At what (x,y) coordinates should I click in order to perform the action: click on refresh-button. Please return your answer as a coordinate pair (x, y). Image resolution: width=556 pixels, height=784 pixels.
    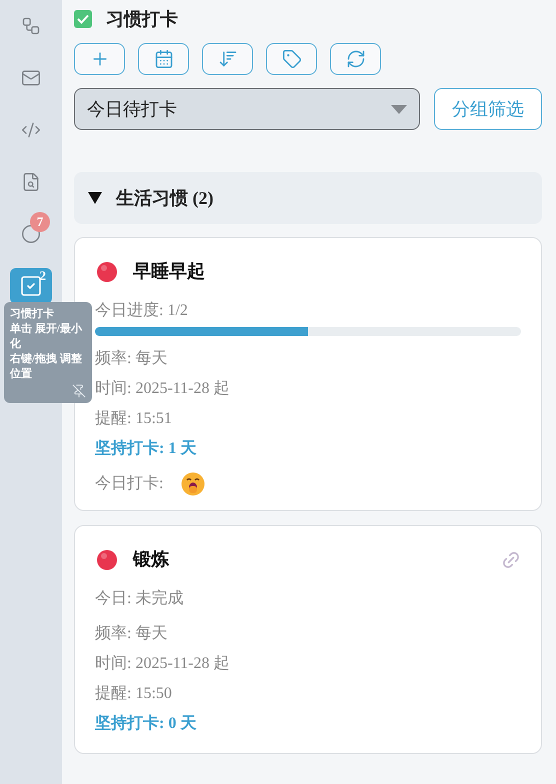
    Looking at the image, I should click on (355, 59).